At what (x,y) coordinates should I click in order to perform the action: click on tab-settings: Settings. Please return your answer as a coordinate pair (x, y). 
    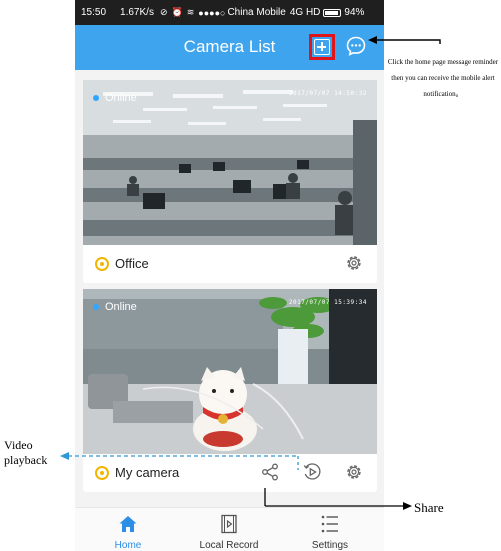
    Looking at the image, I should click on (330, 532).